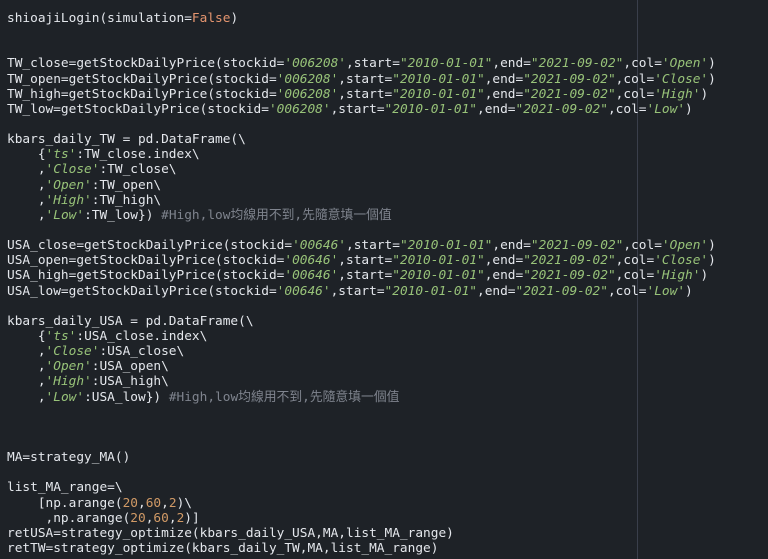  I want to click on code-token: USA_low=getStockDailyPrice(stockid=, so click(142, 291).